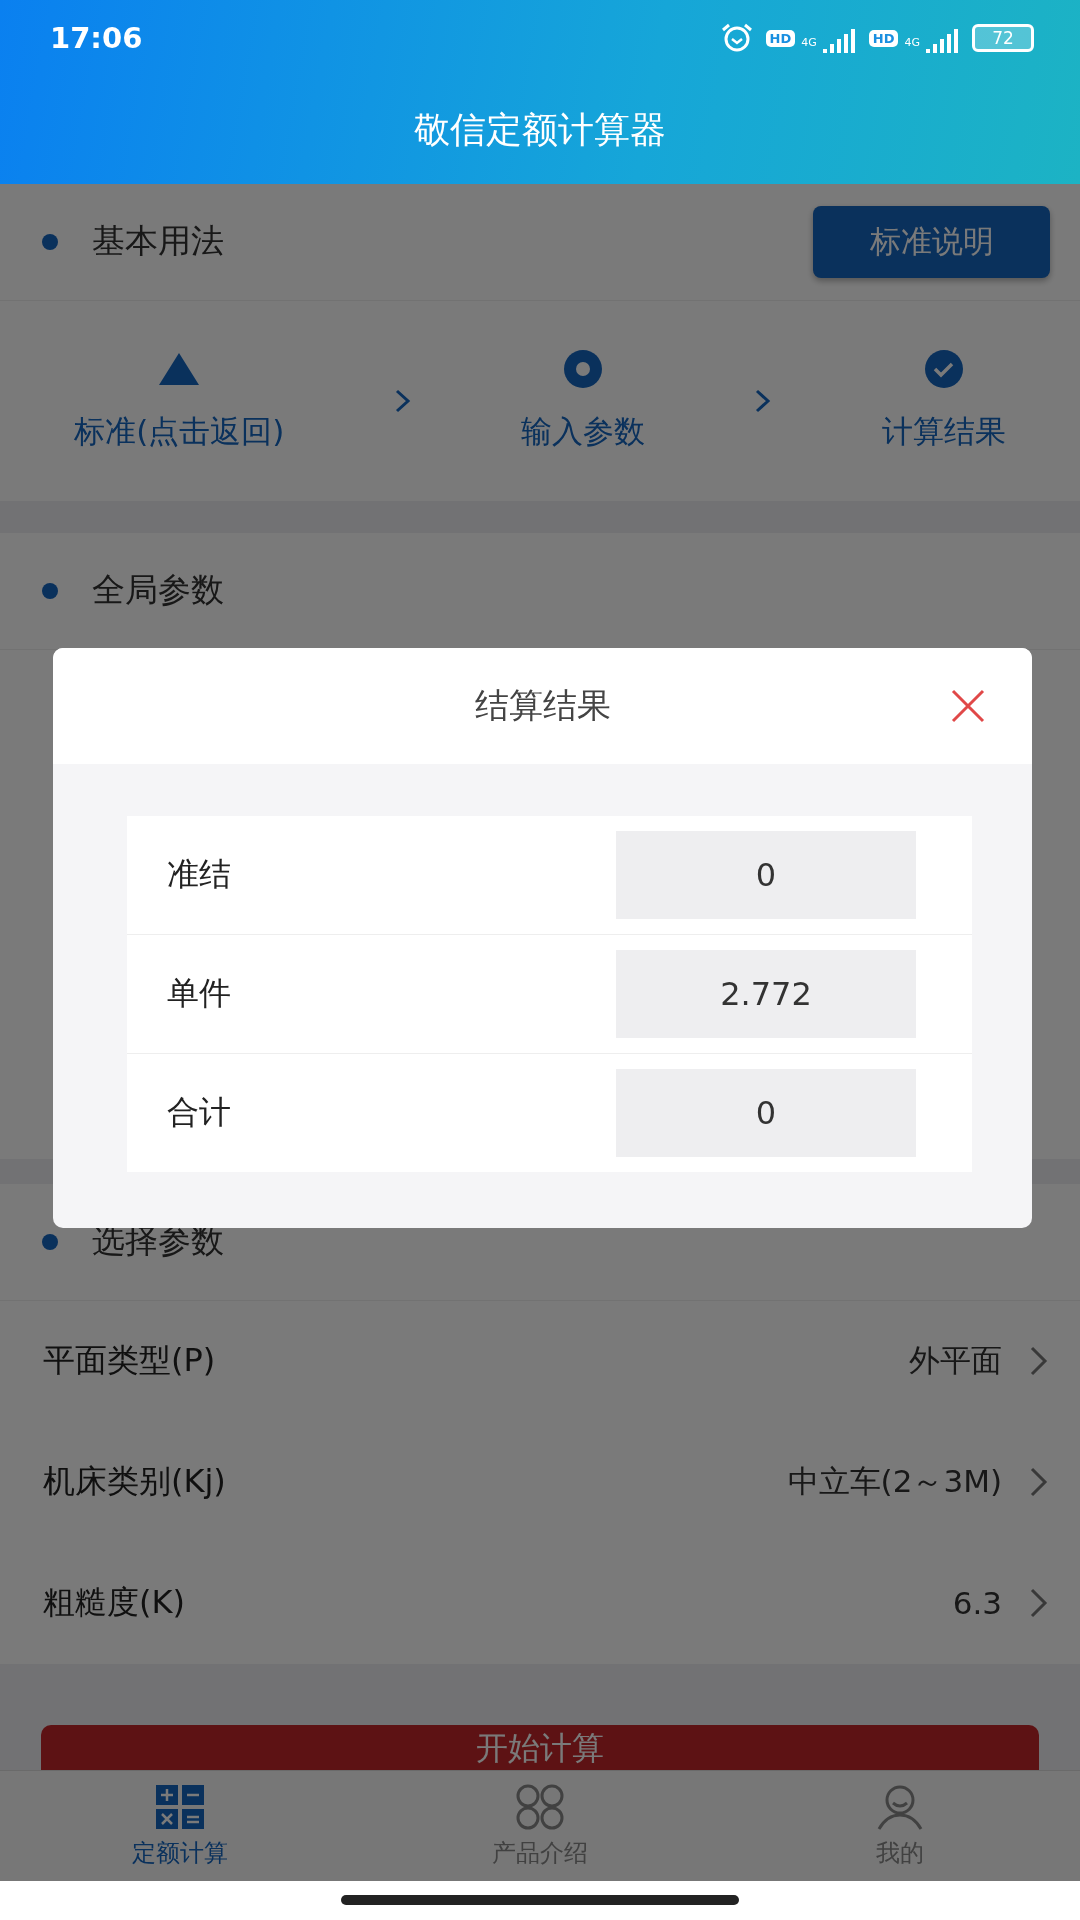 The height and width of the screenshot is (1920, 1080). What do you see at coordinates (583, 431) in the screenshot?
I see `step-label: 输入参数` at bounding box center [583, 431].